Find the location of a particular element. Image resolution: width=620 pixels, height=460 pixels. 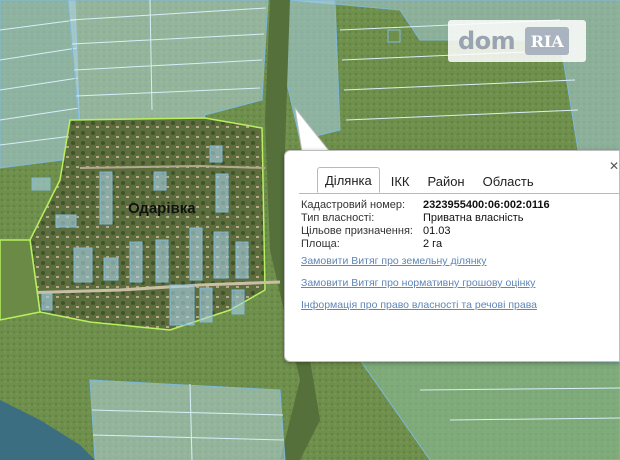

purpose-value: 01.03 is located at coordinates (437, 231).